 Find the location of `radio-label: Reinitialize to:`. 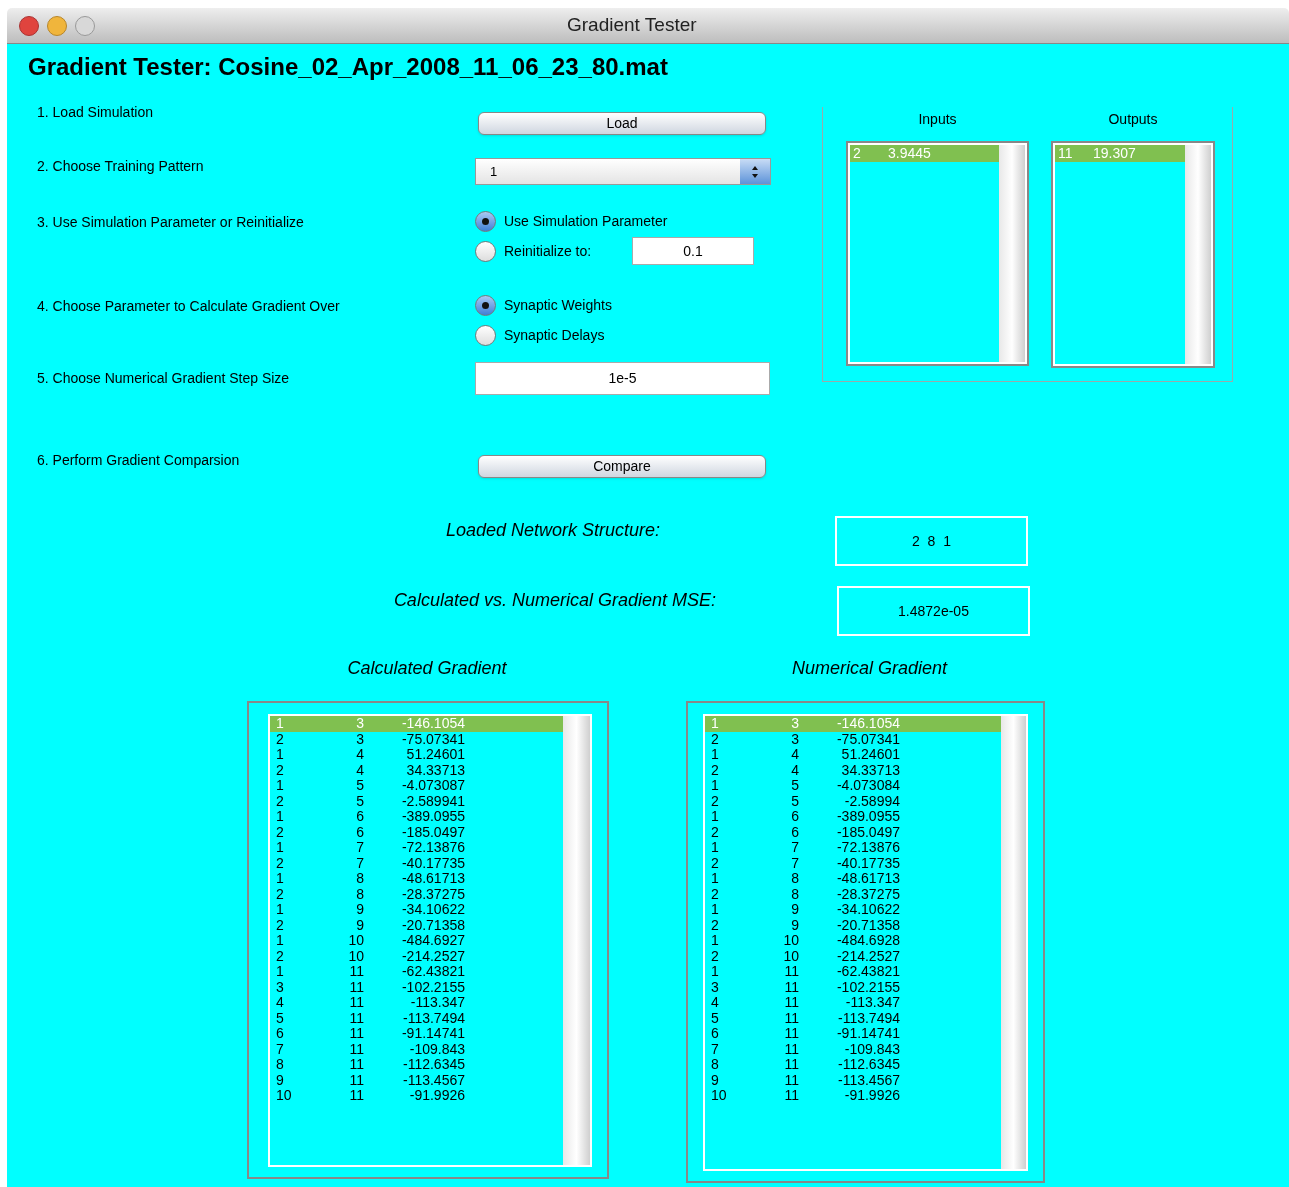

radio-label: Reinitialize to: is located at coordinates (548, 251).